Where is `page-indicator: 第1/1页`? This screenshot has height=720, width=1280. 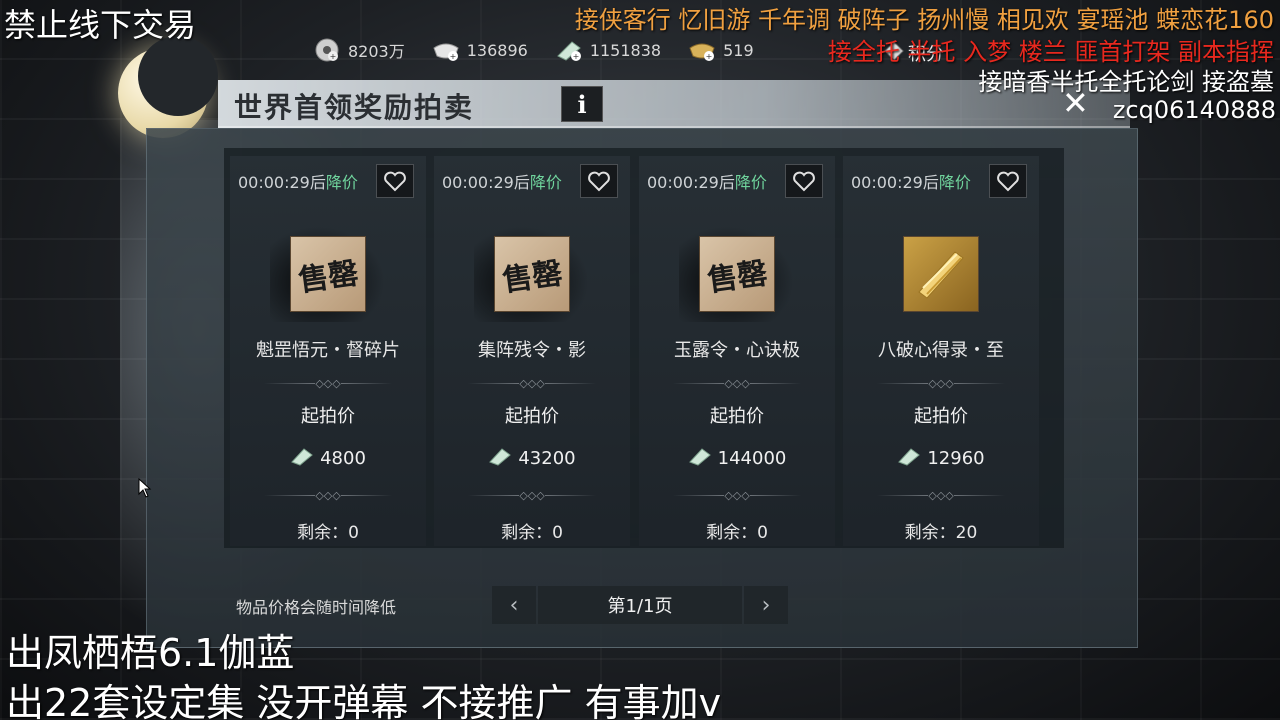 page-indicator: 第1/1页 is located at coordinates (640, 605).